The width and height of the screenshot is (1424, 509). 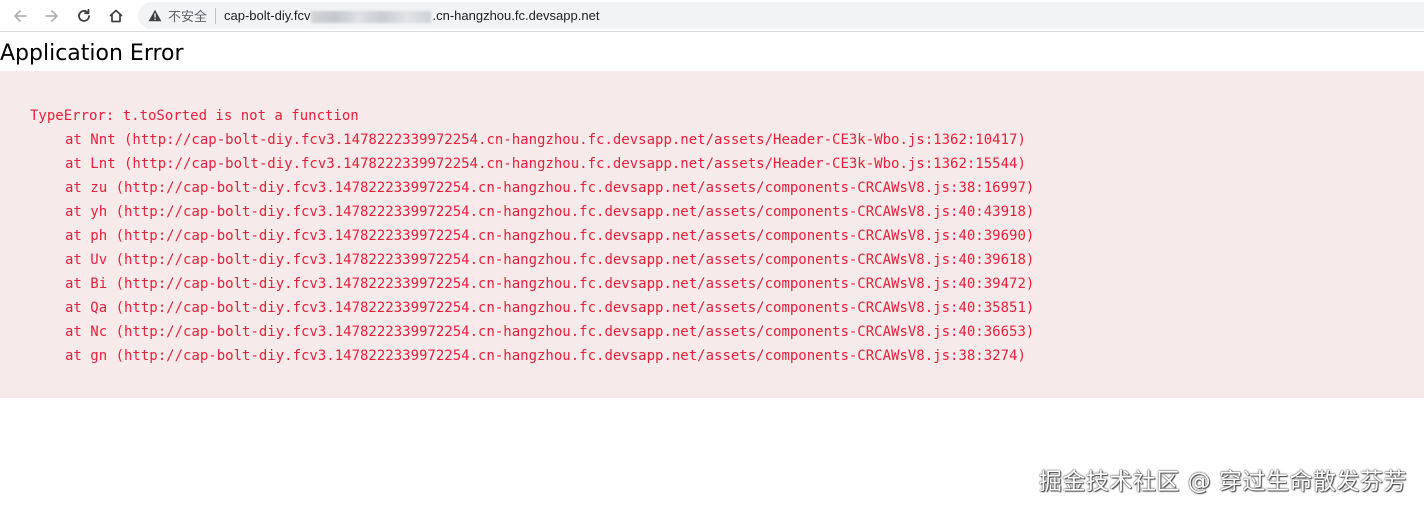 What do you see at coordinates (92, 53) in the screenshot?
I see `page-title: Application Error` at bounding box center [92, 53].